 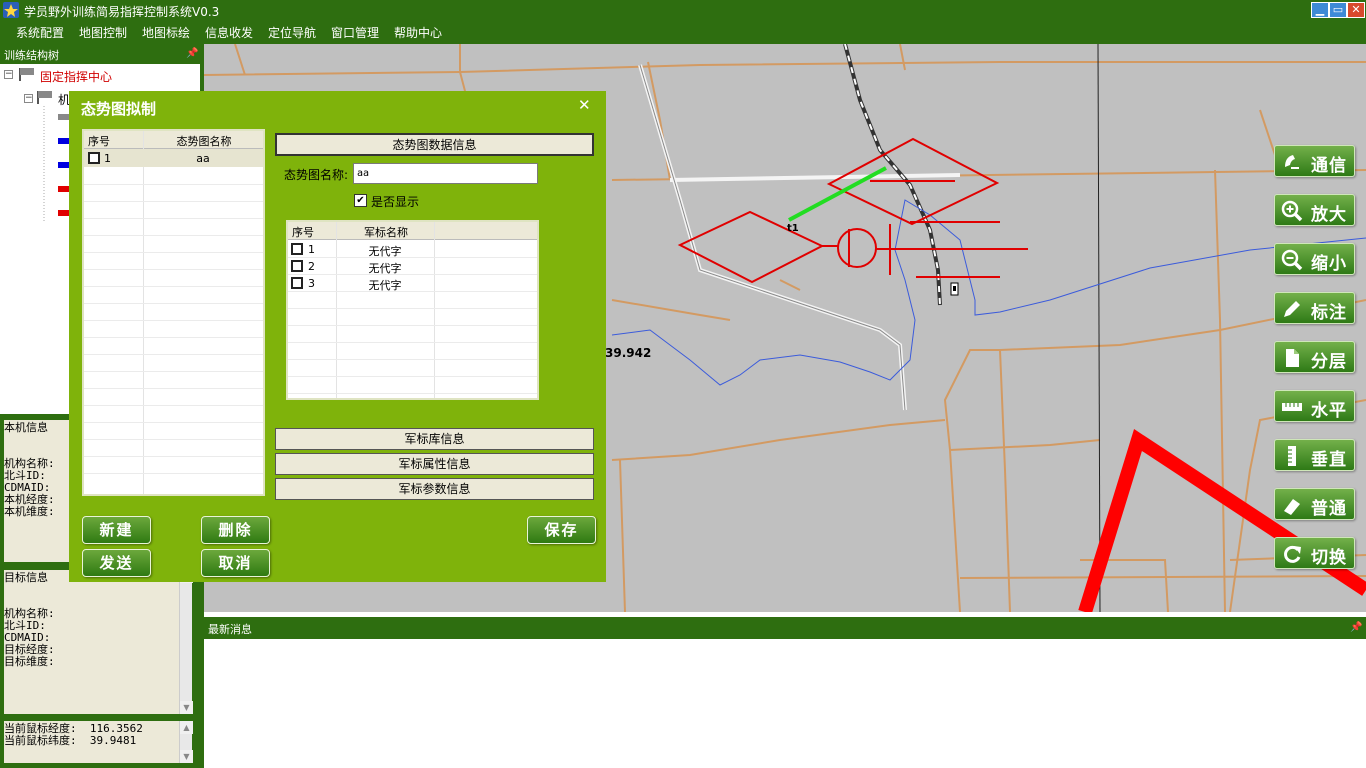 What do you see at coordinates (116, 530) in the screenshot?
I see `new-button: 新建` at bounding box center [116, 530].